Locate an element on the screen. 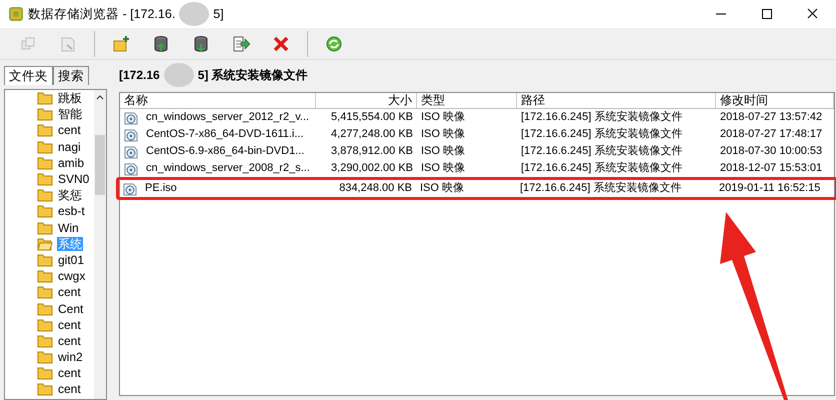 This screenshot has height=400, width=836. new-folder-icon is located at coordinates (121, 43).